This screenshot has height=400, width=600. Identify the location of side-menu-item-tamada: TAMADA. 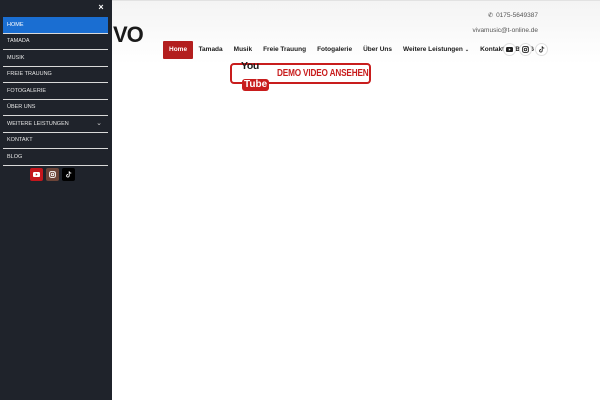
(55, 42).